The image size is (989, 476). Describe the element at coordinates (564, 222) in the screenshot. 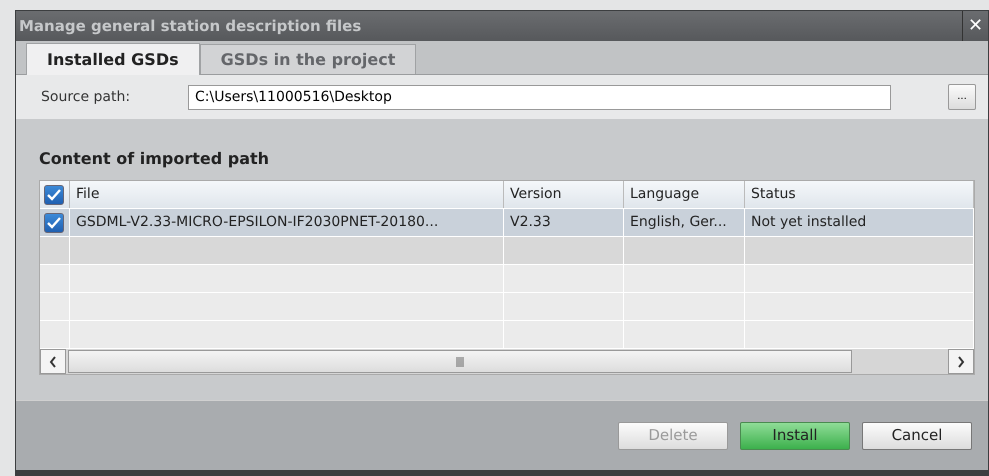

I see `table-cell: V2.33` at that location.